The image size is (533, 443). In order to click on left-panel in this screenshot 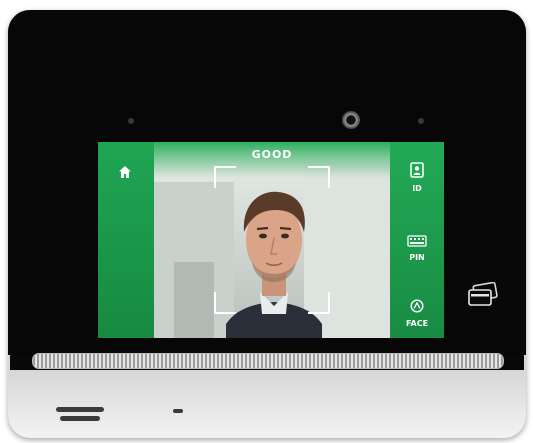, I will do `click(126, 240)`.